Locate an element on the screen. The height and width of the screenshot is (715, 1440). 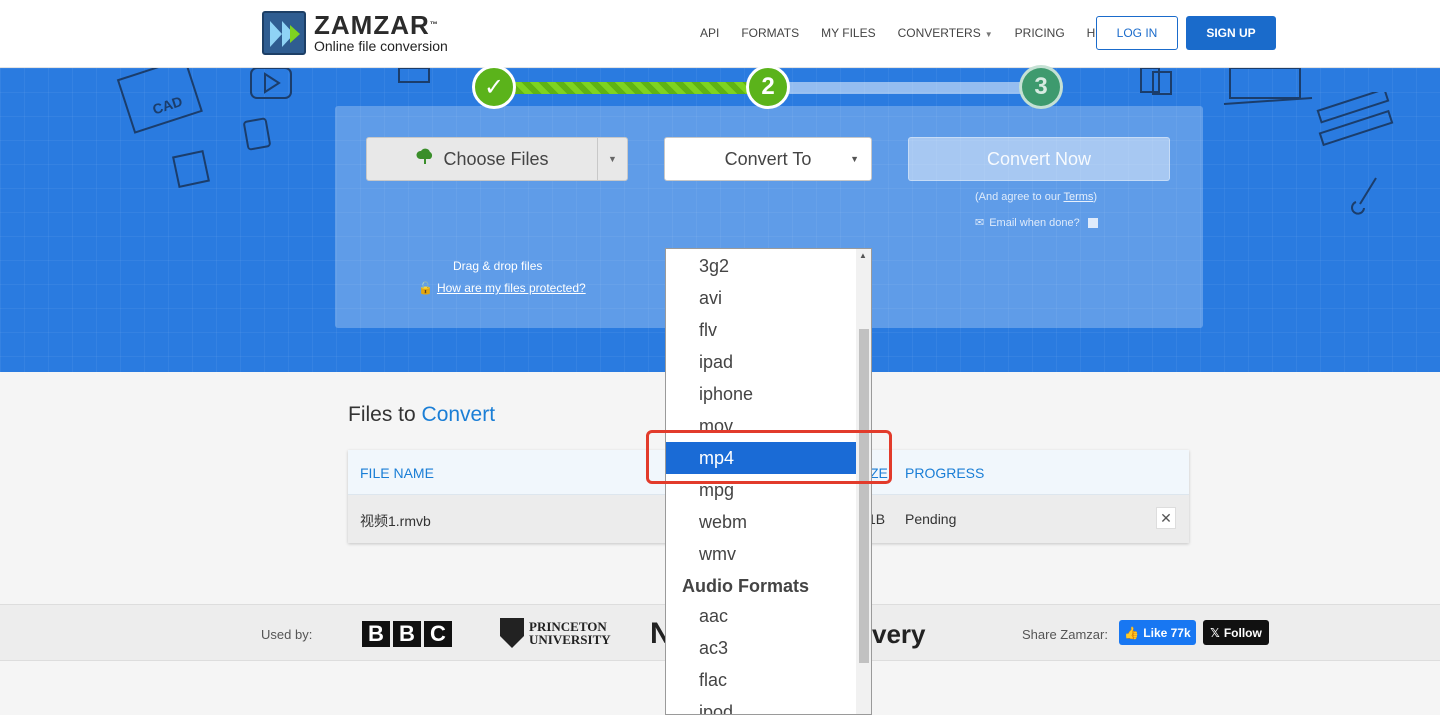
option-ipad: ipad is located at coordinates (761, 362).